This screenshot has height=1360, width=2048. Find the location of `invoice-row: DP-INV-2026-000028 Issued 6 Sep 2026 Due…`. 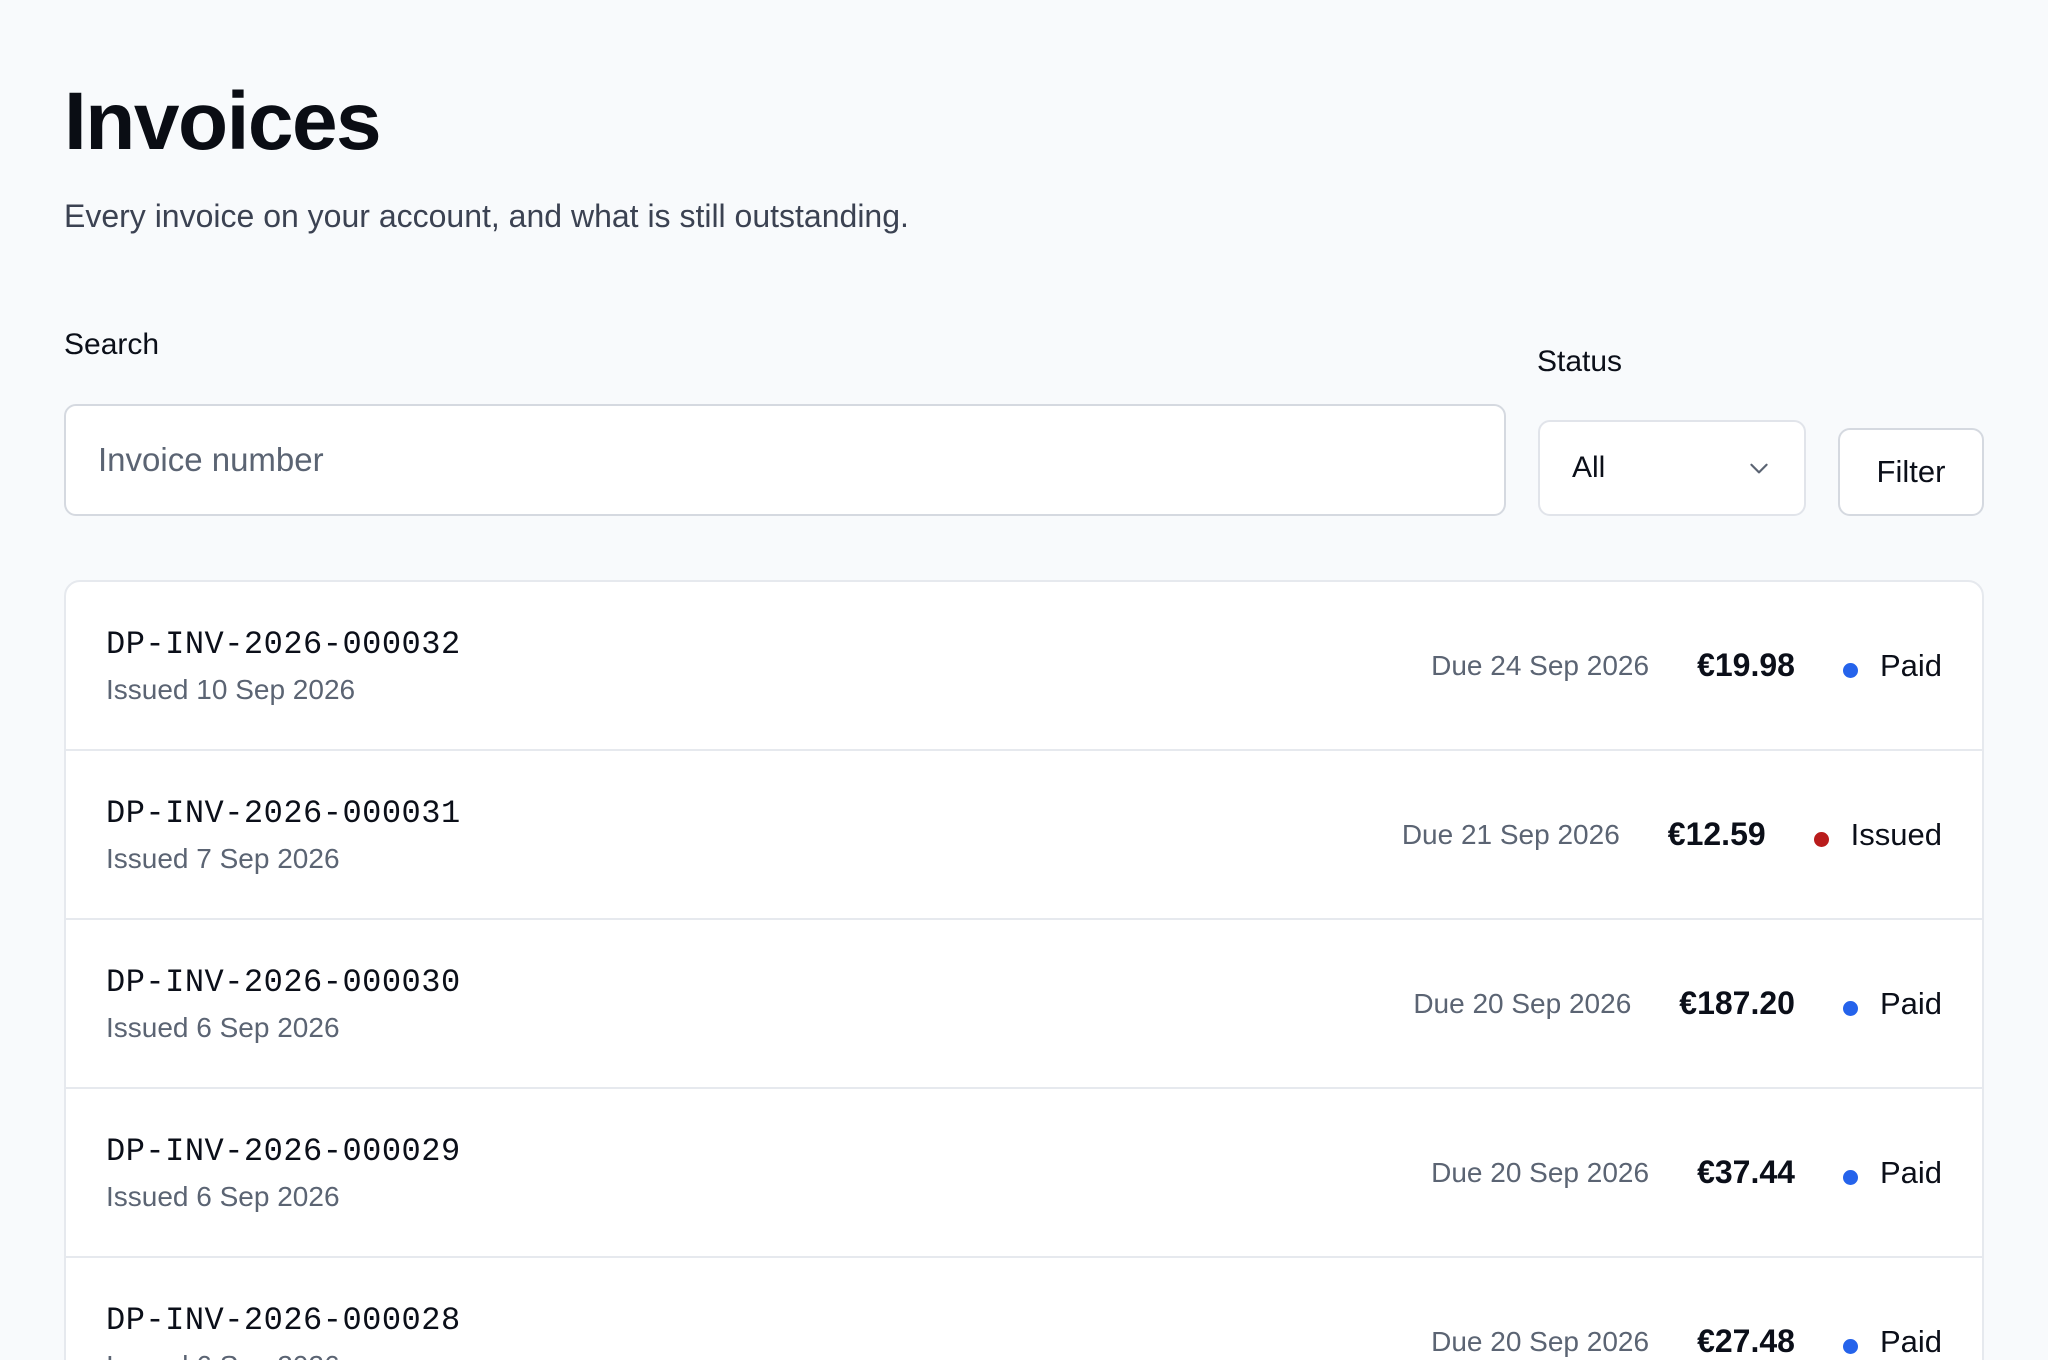

invoice-row: DP-INV-2026-000028 Issued 6 Sep 2026 Due… is located at coordinates (1024, 1309).